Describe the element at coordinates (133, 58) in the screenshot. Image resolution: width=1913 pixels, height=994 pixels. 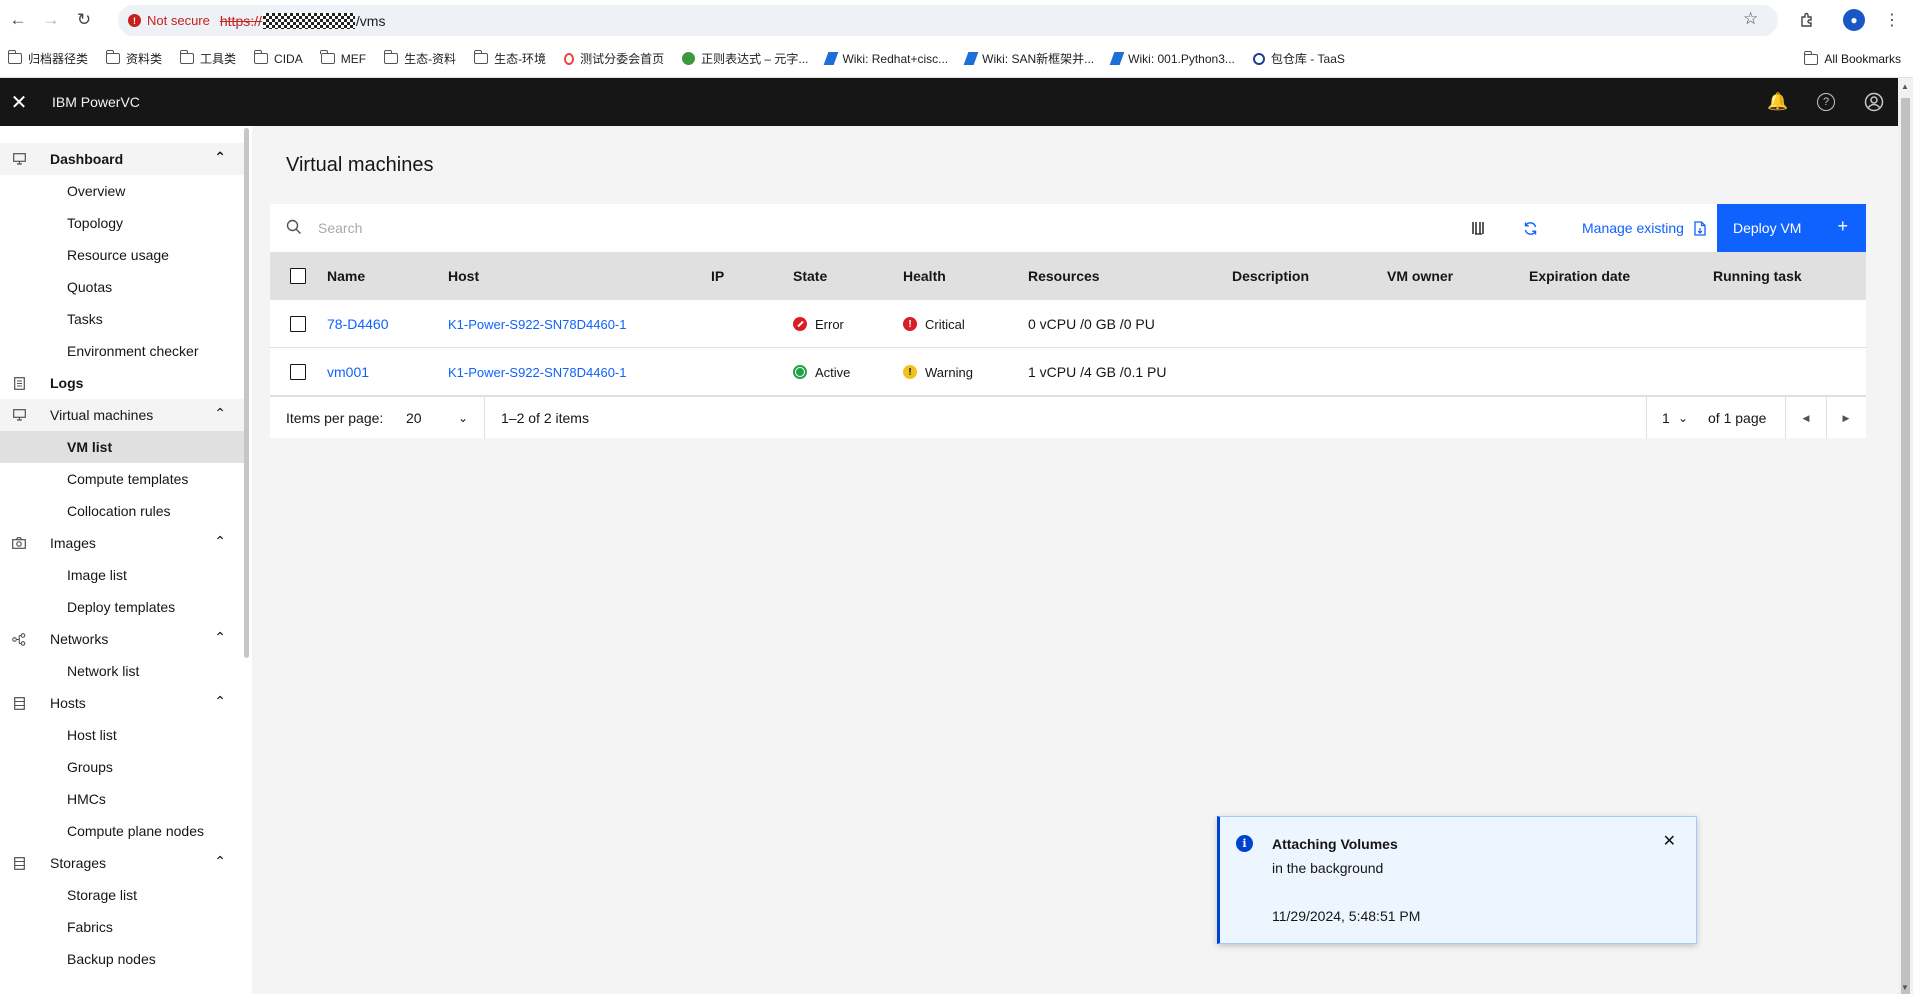
I see `bookmark-item: 资料类` at that location.